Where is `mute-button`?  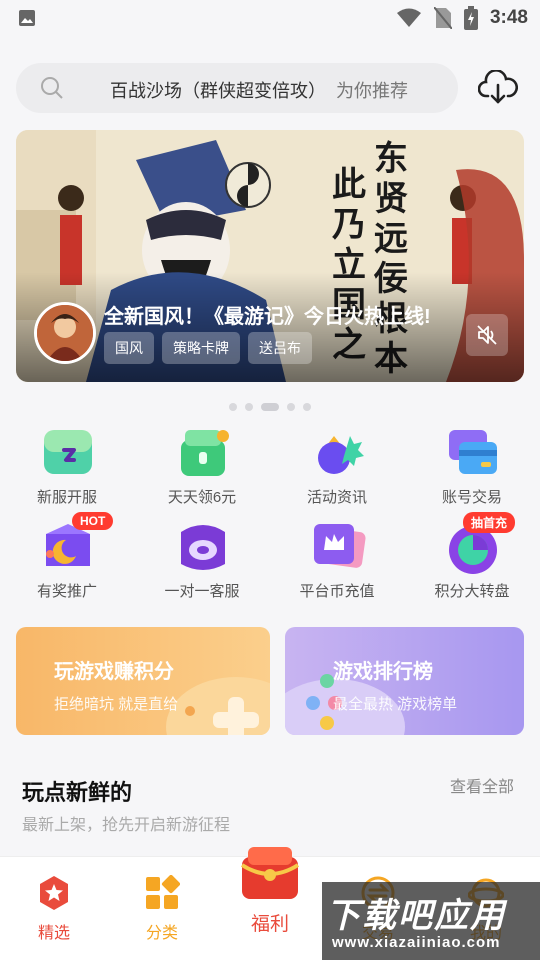
mute-button is located at coordinates (487, 335).